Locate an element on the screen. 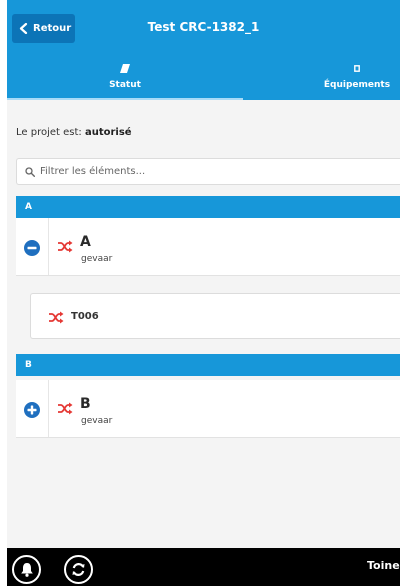 This screenshot has height=586, width=400. collapse-toggle is located at coordinates (32, 248).